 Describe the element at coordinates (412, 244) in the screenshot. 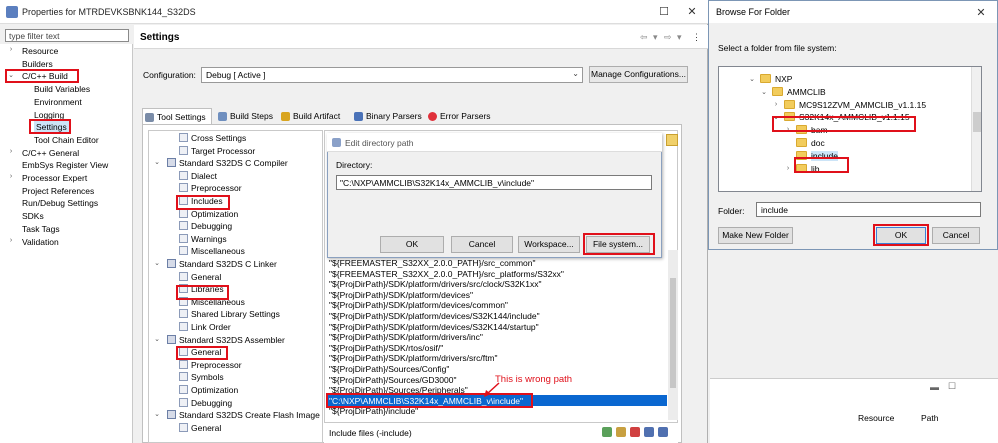

I see `edit-ok-button: OK` at that location.